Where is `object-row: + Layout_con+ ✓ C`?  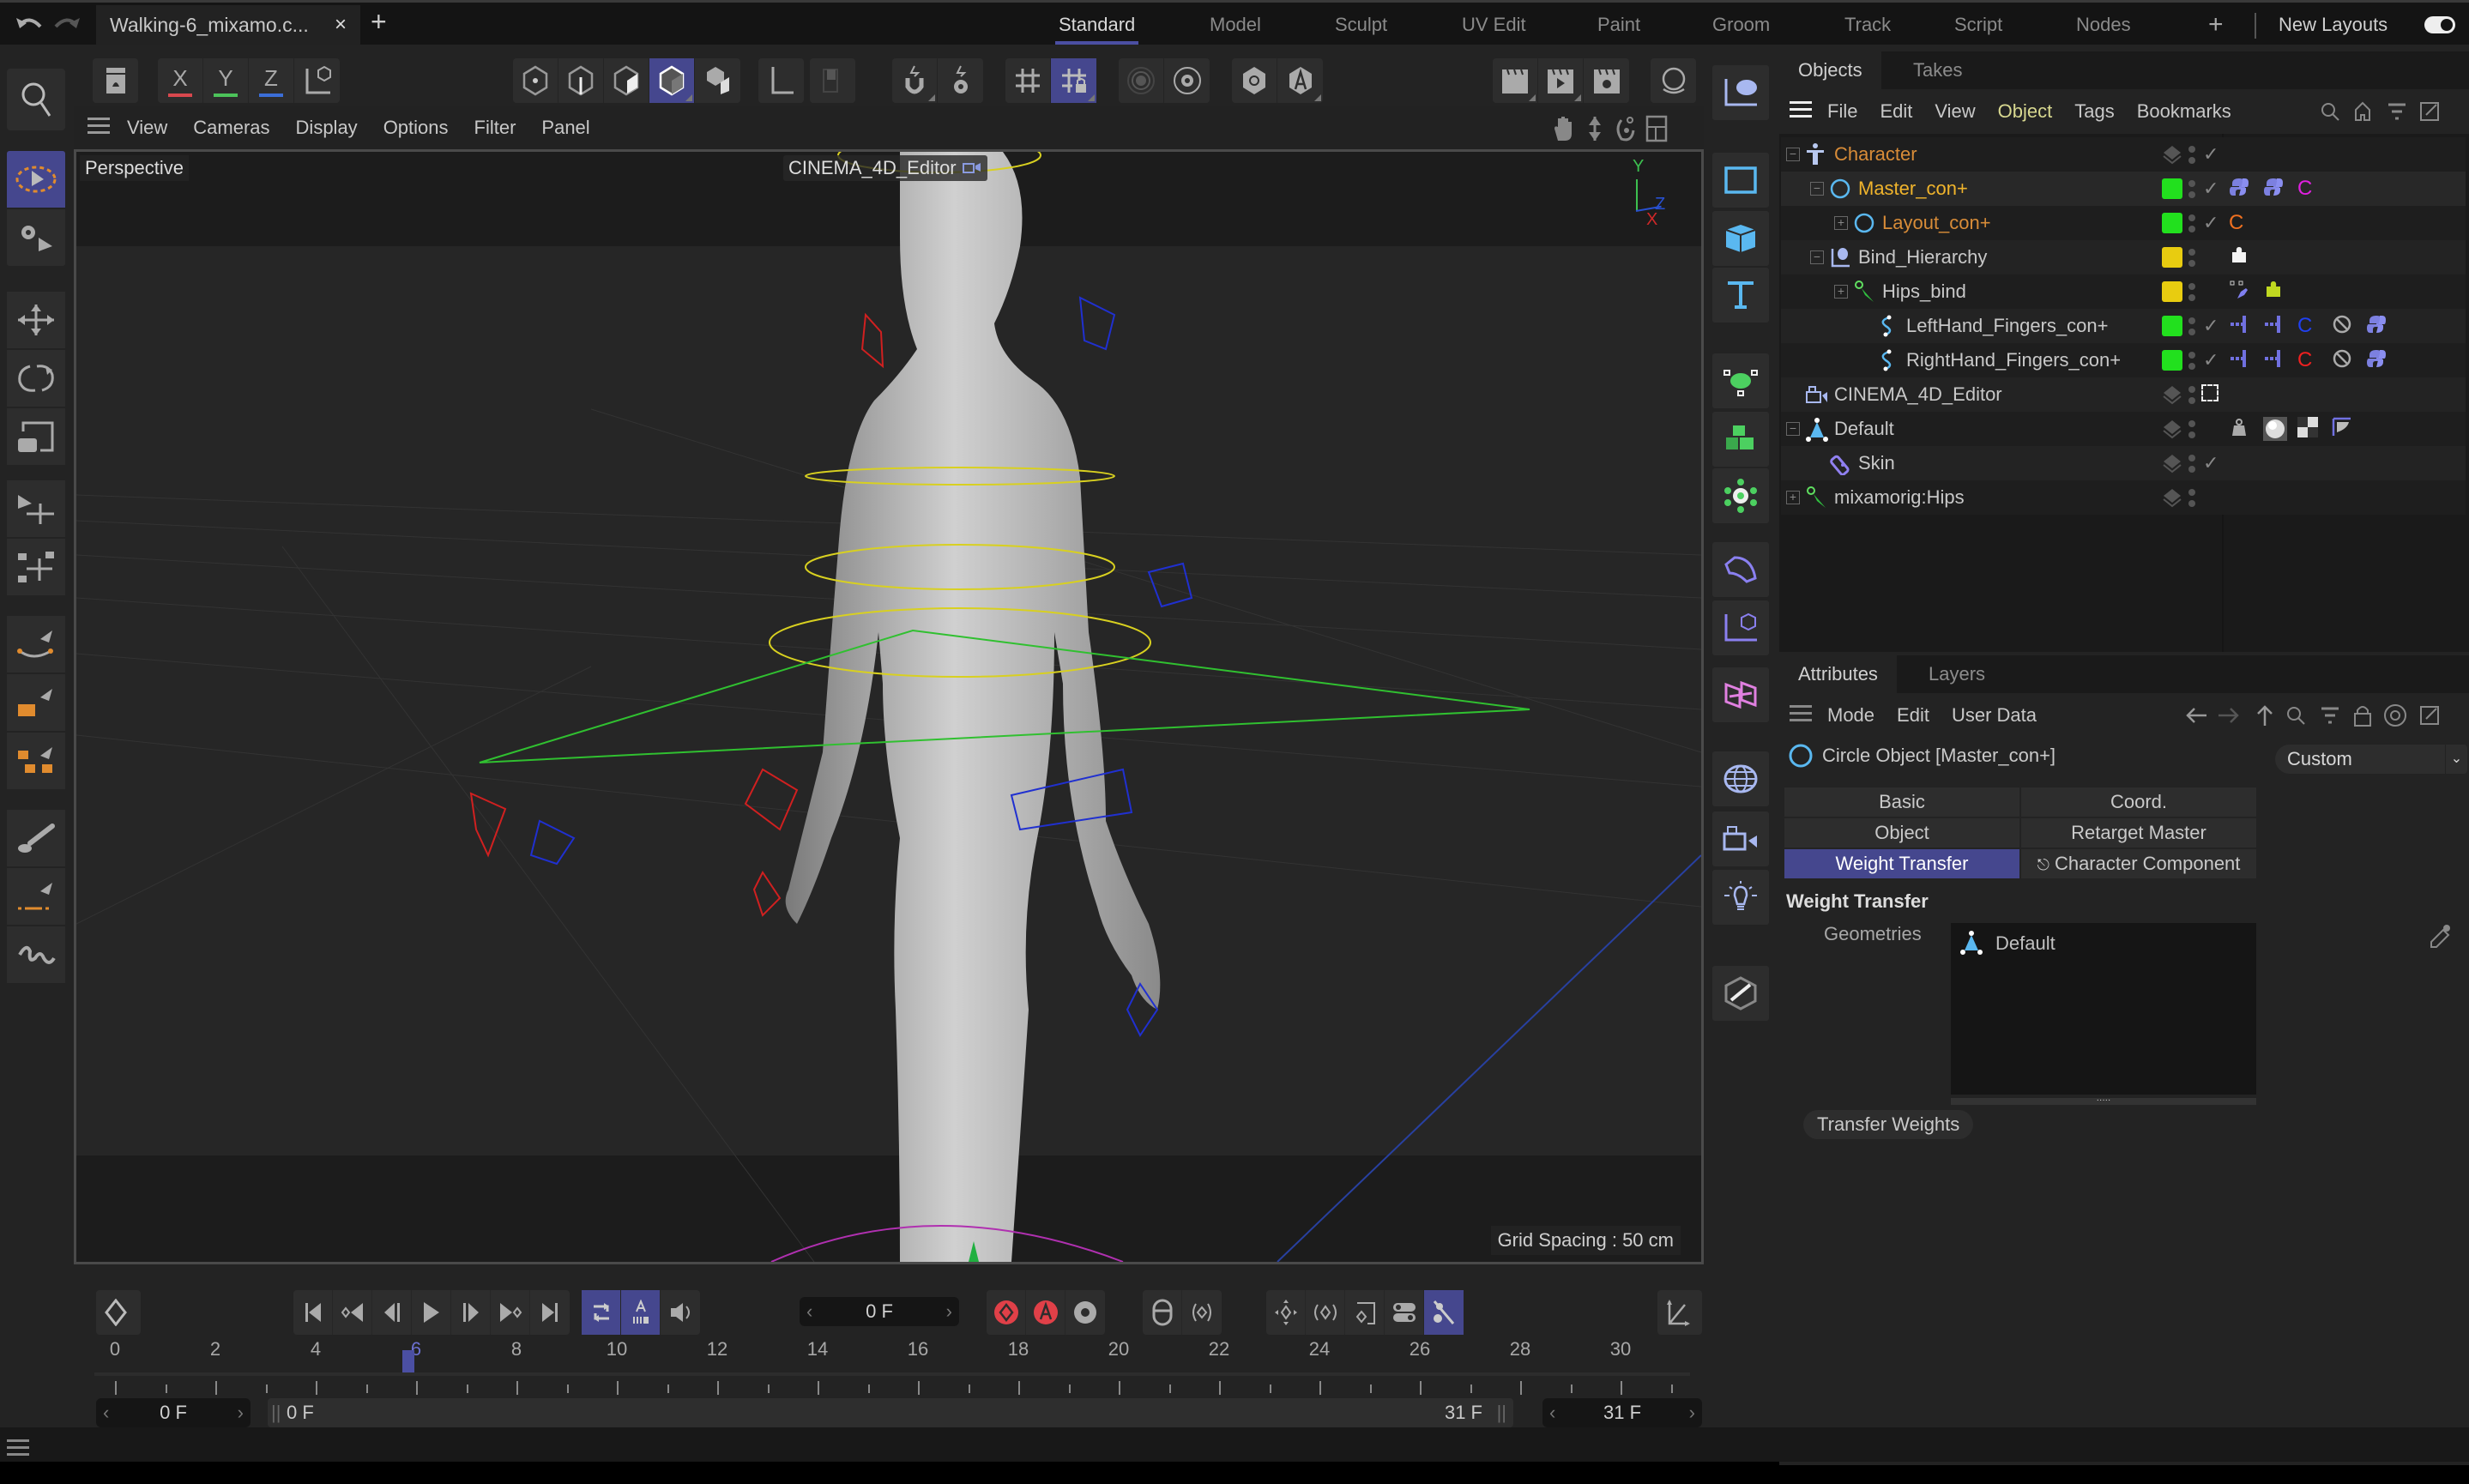
object-row: + Layout_con+ ✓ C is located at coordinates (2123, 223).